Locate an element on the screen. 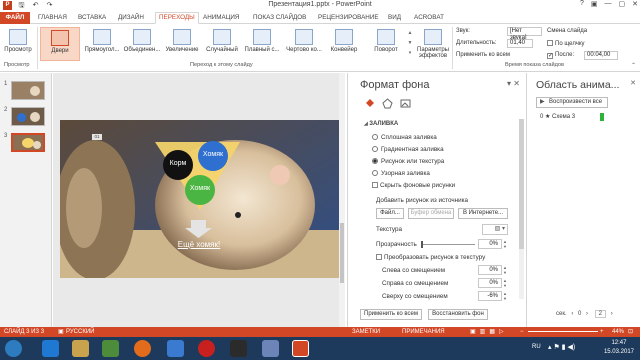 This screenshot has width=640, height=360. transition-zoom: Увеличение is located at coordinates (182, 44).